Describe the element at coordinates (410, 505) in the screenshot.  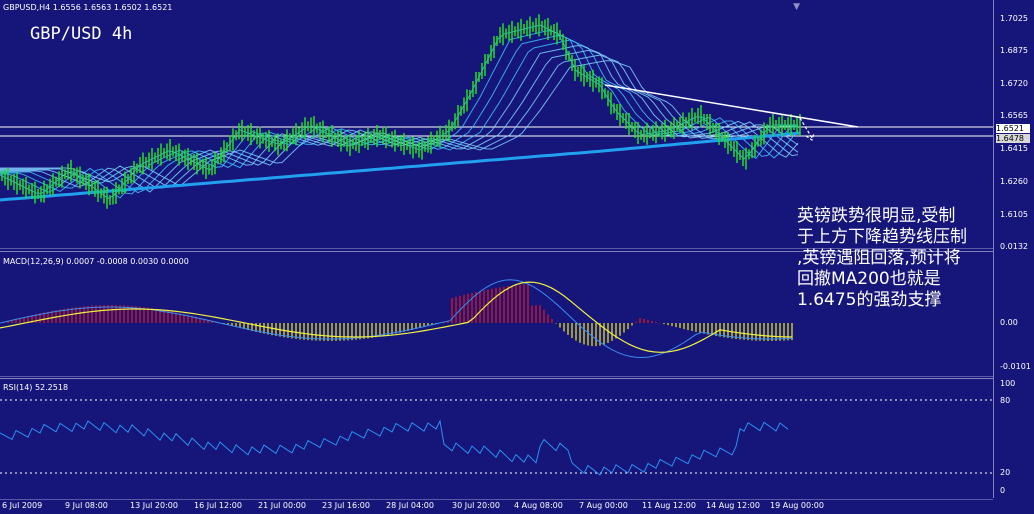
I see `time-tick: 28 Jul 04:00` at that location.